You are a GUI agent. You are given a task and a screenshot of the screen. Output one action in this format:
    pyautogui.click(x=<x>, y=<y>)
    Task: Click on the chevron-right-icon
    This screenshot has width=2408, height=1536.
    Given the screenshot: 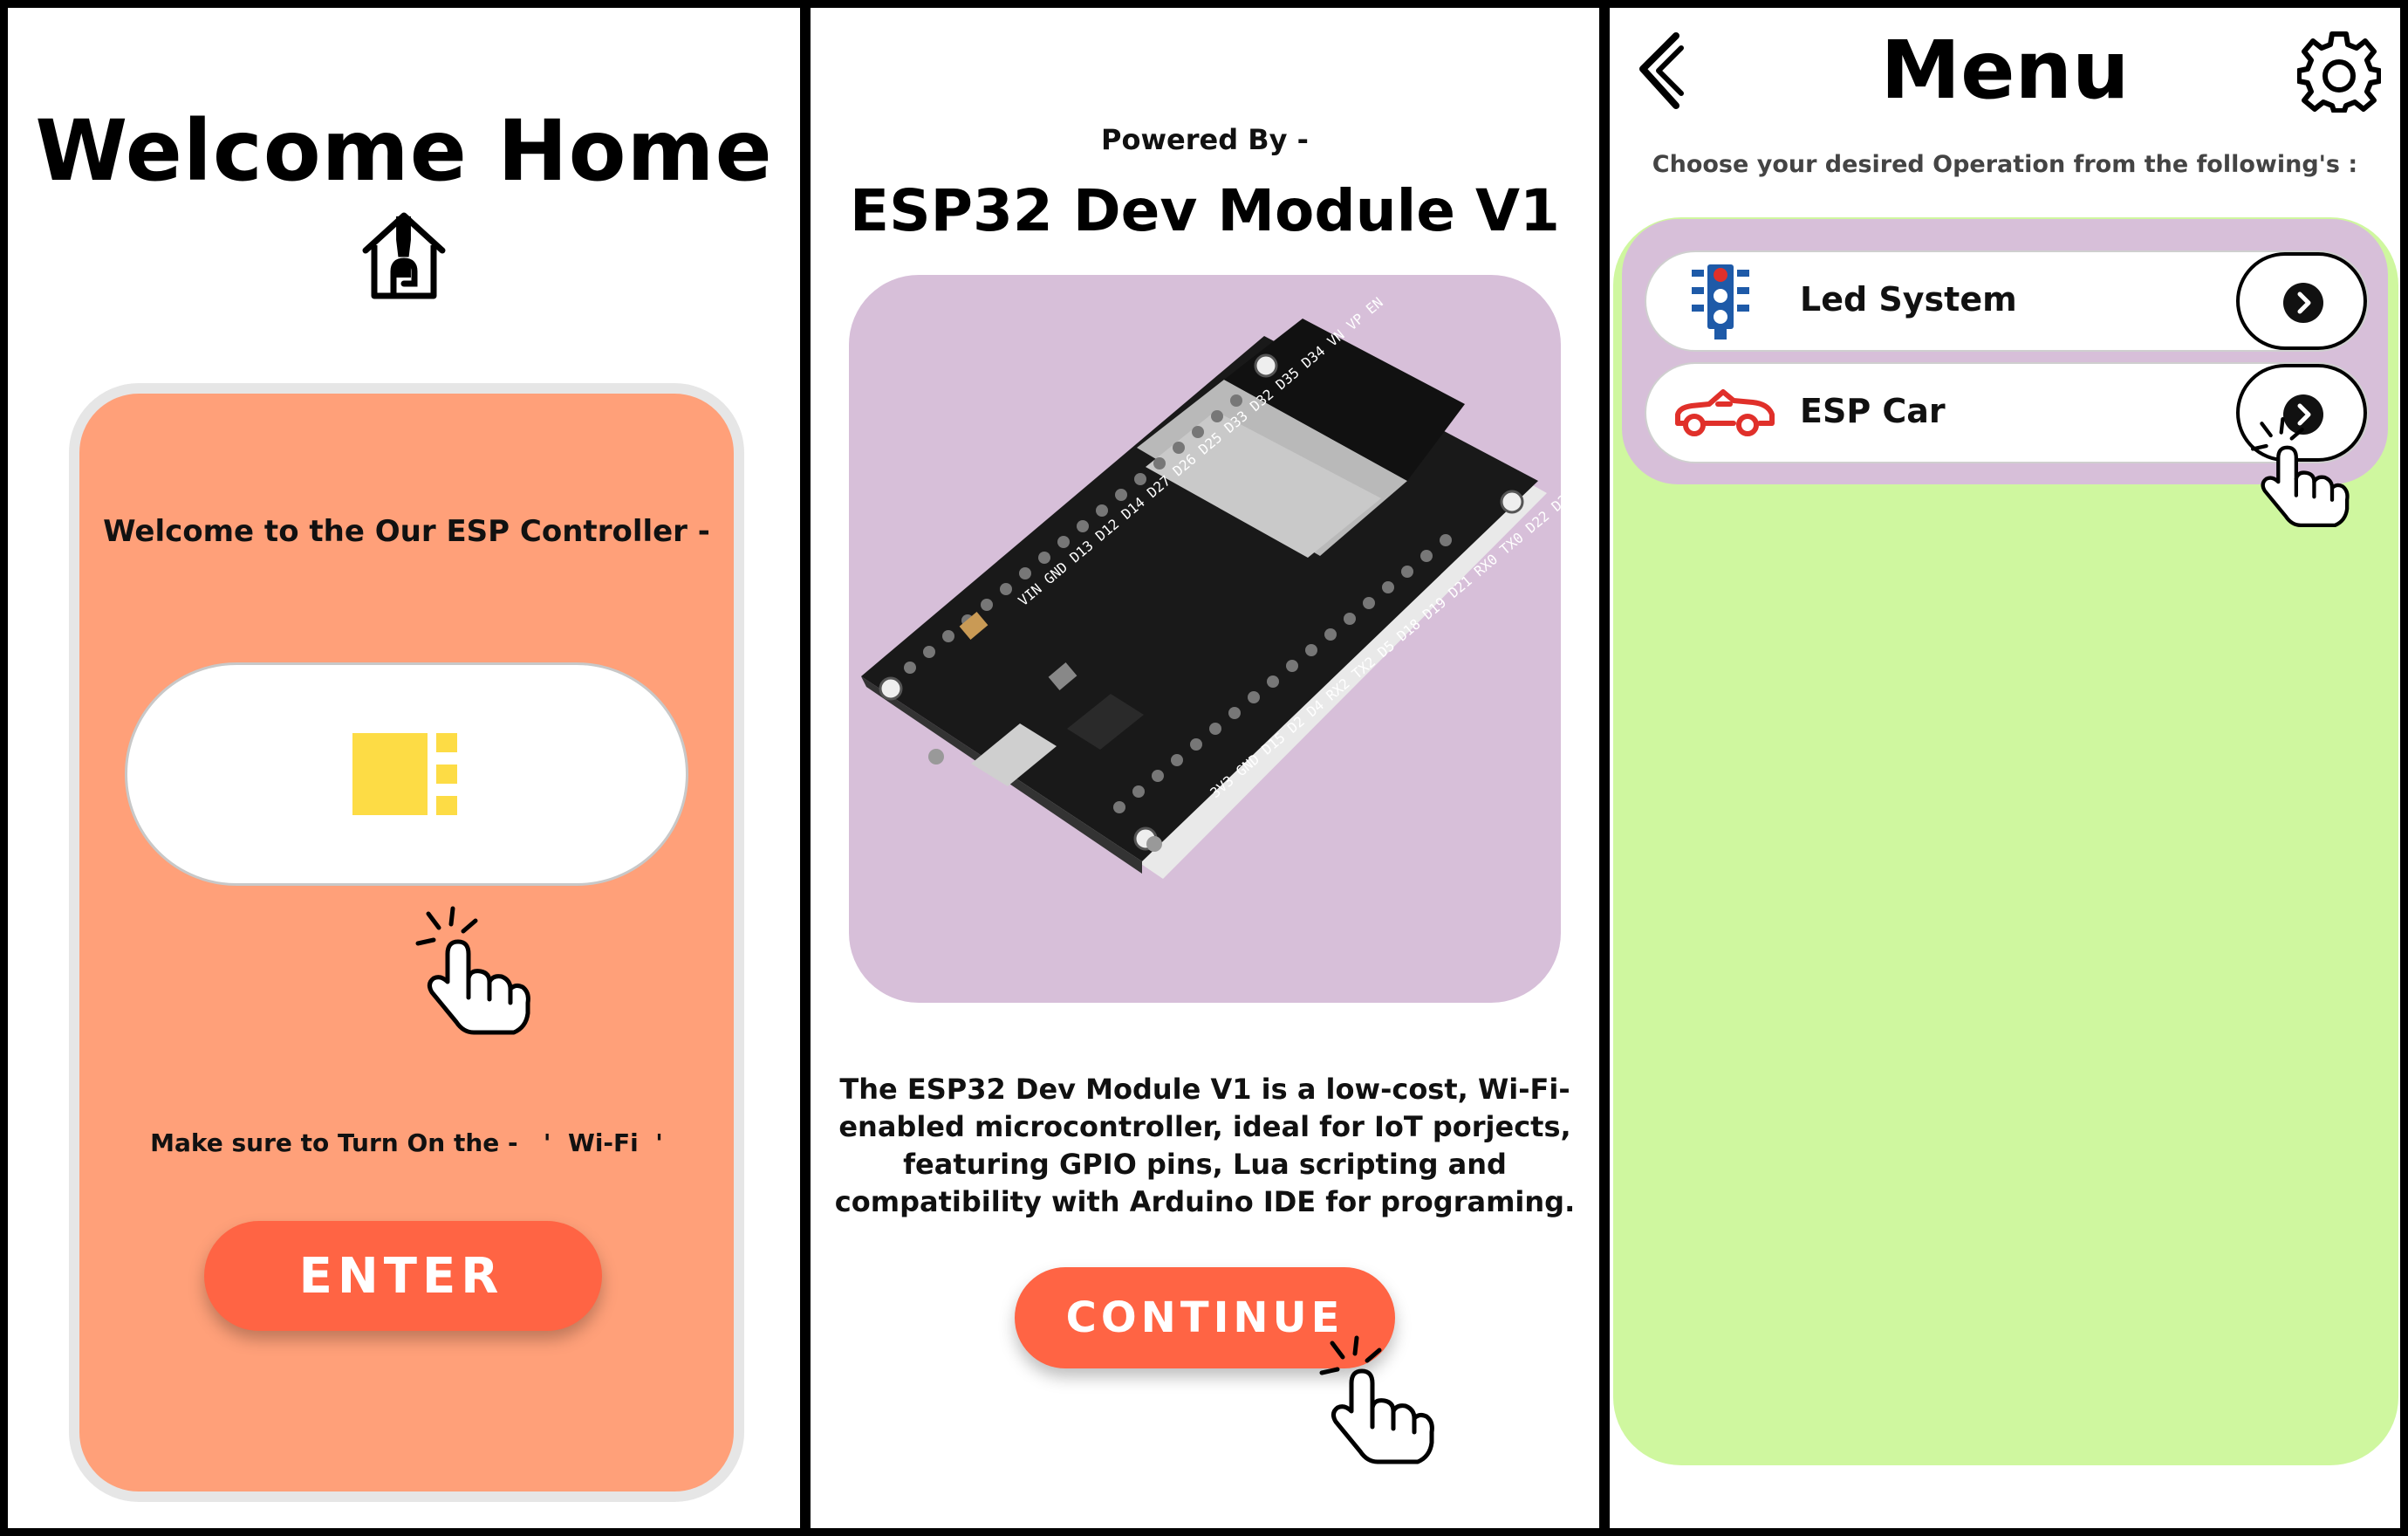 What is the action you would take?
    pyautogui.click(x=2303, y=303)
    